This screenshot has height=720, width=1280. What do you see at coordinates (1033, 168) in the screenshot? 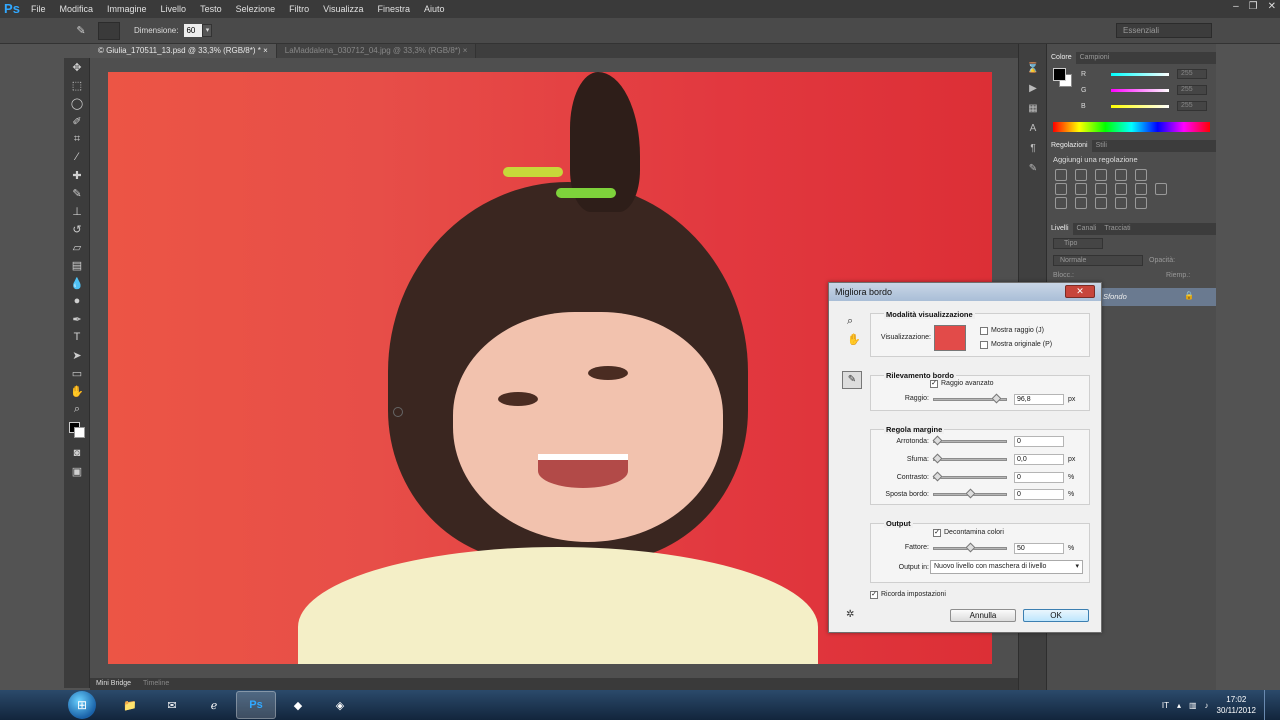
I see `brush-panel-icon: ✎` at bounding box center [1033, 168].